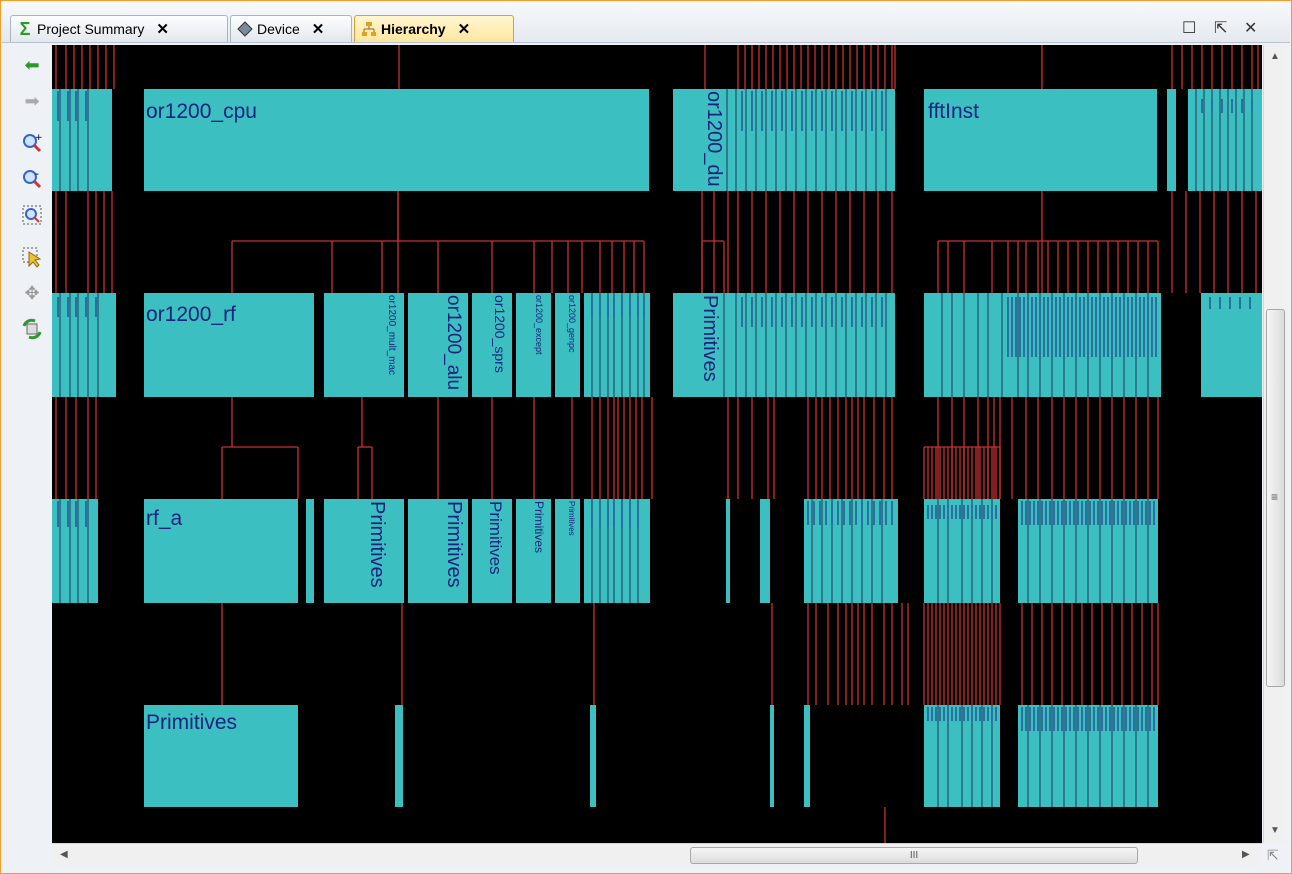  I want to click on close-window-icon: ✕, so click(1250, 28).